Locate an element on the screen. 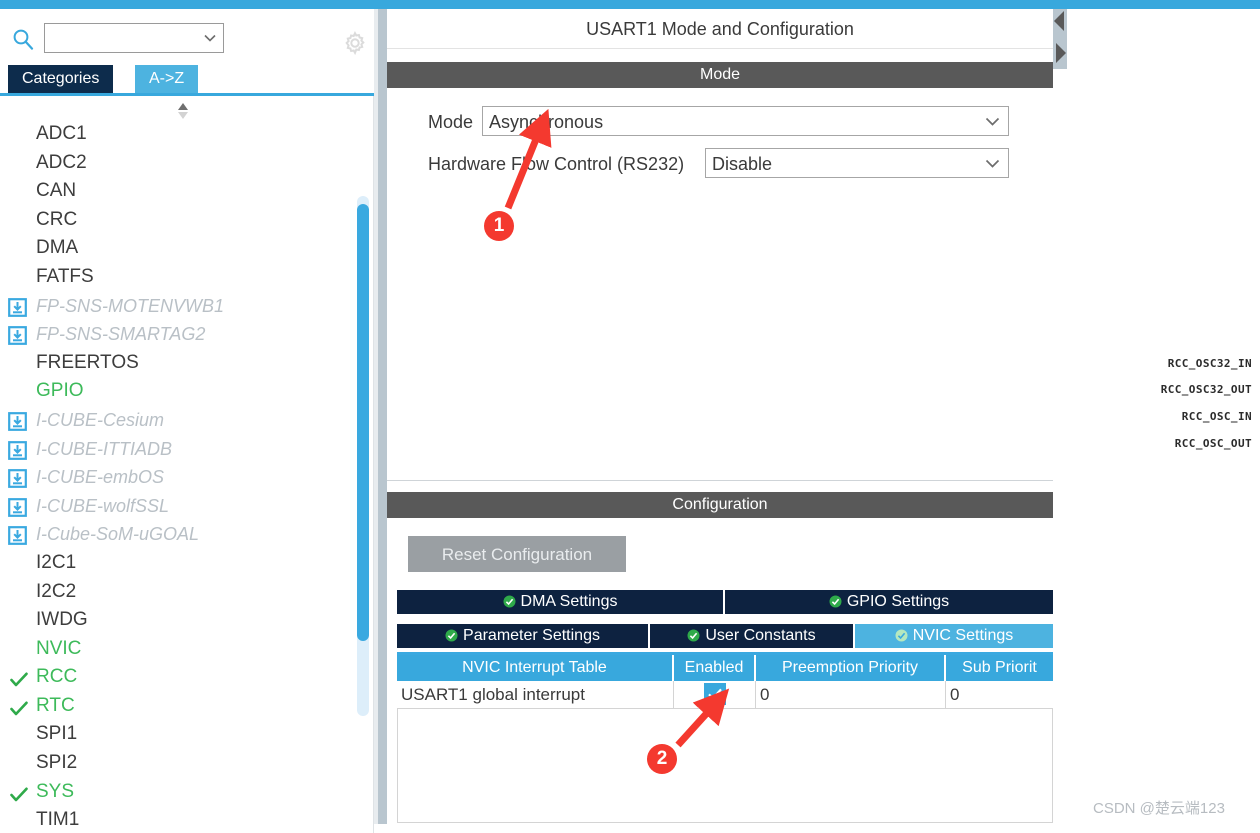 This screenshot has width=1260, height=833. sidebar-item-i-cube-embos: I-CUBE-embOS is located at coordinates (178, 477).